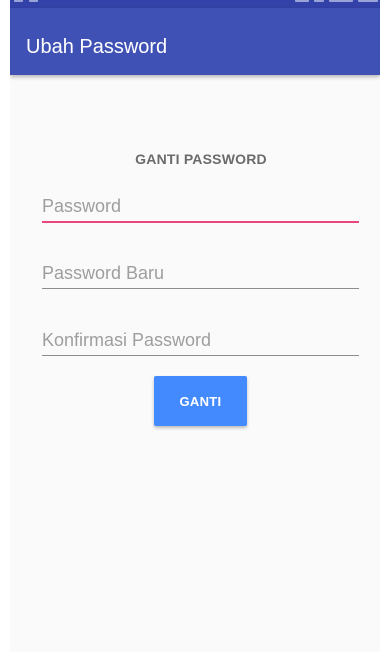 This screenshot has width=380, height=652. Describe the element at coordinates (341, 1) in the screenshot. I see `battery-icon` at that location.